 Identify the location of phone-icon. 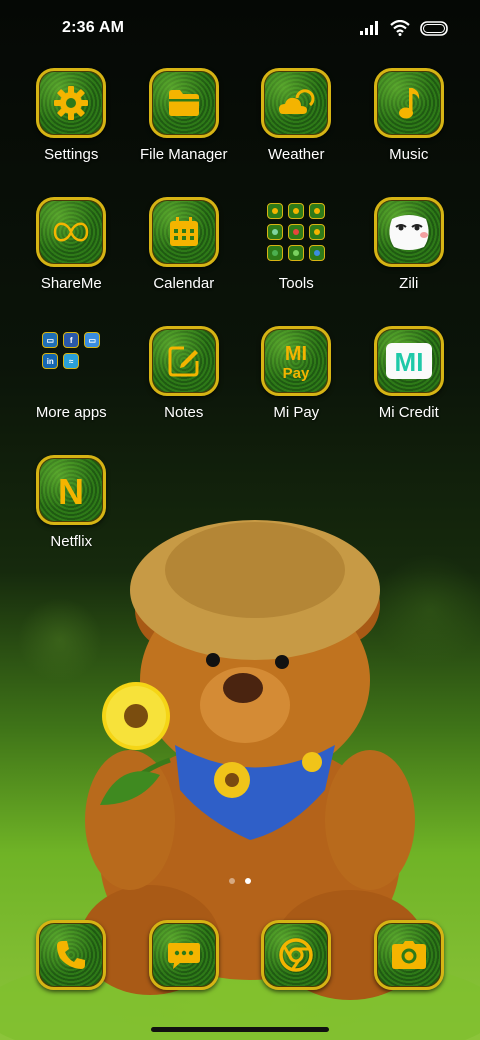
(71, 955).